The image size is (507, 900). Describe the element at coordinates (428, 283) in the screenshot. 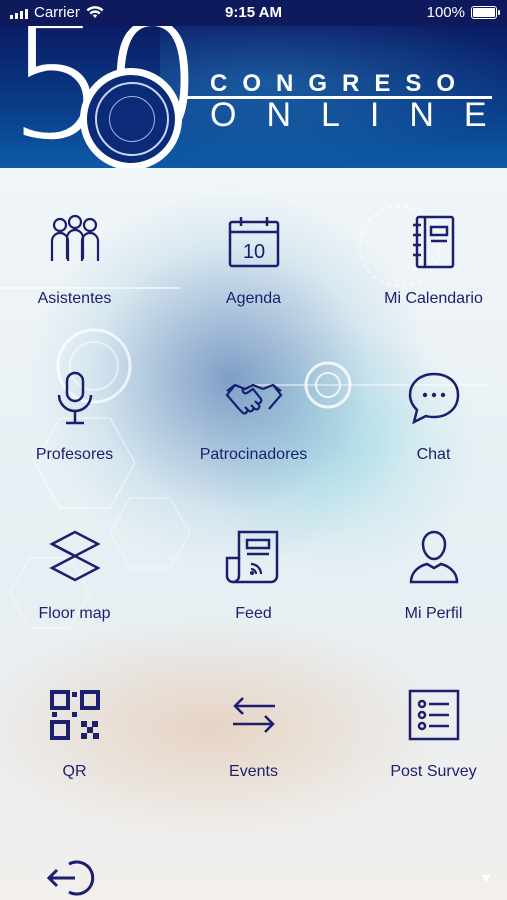

I see `menu-tile-mi-calendario: Mi Calendario` at that location.